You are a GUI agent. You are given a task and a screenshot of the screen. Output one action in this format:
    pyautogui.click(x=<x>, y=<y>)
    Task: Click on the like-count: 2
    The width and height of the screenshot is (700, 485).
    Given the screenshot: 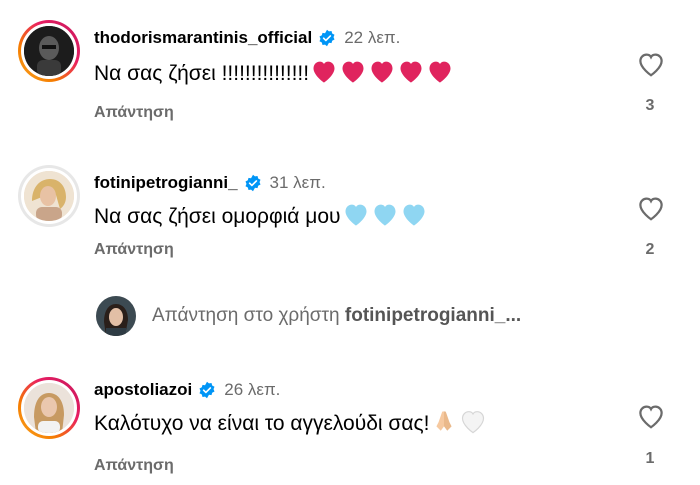 What is the action you would take?
    pyautogui.click(x=650, y=249)
    